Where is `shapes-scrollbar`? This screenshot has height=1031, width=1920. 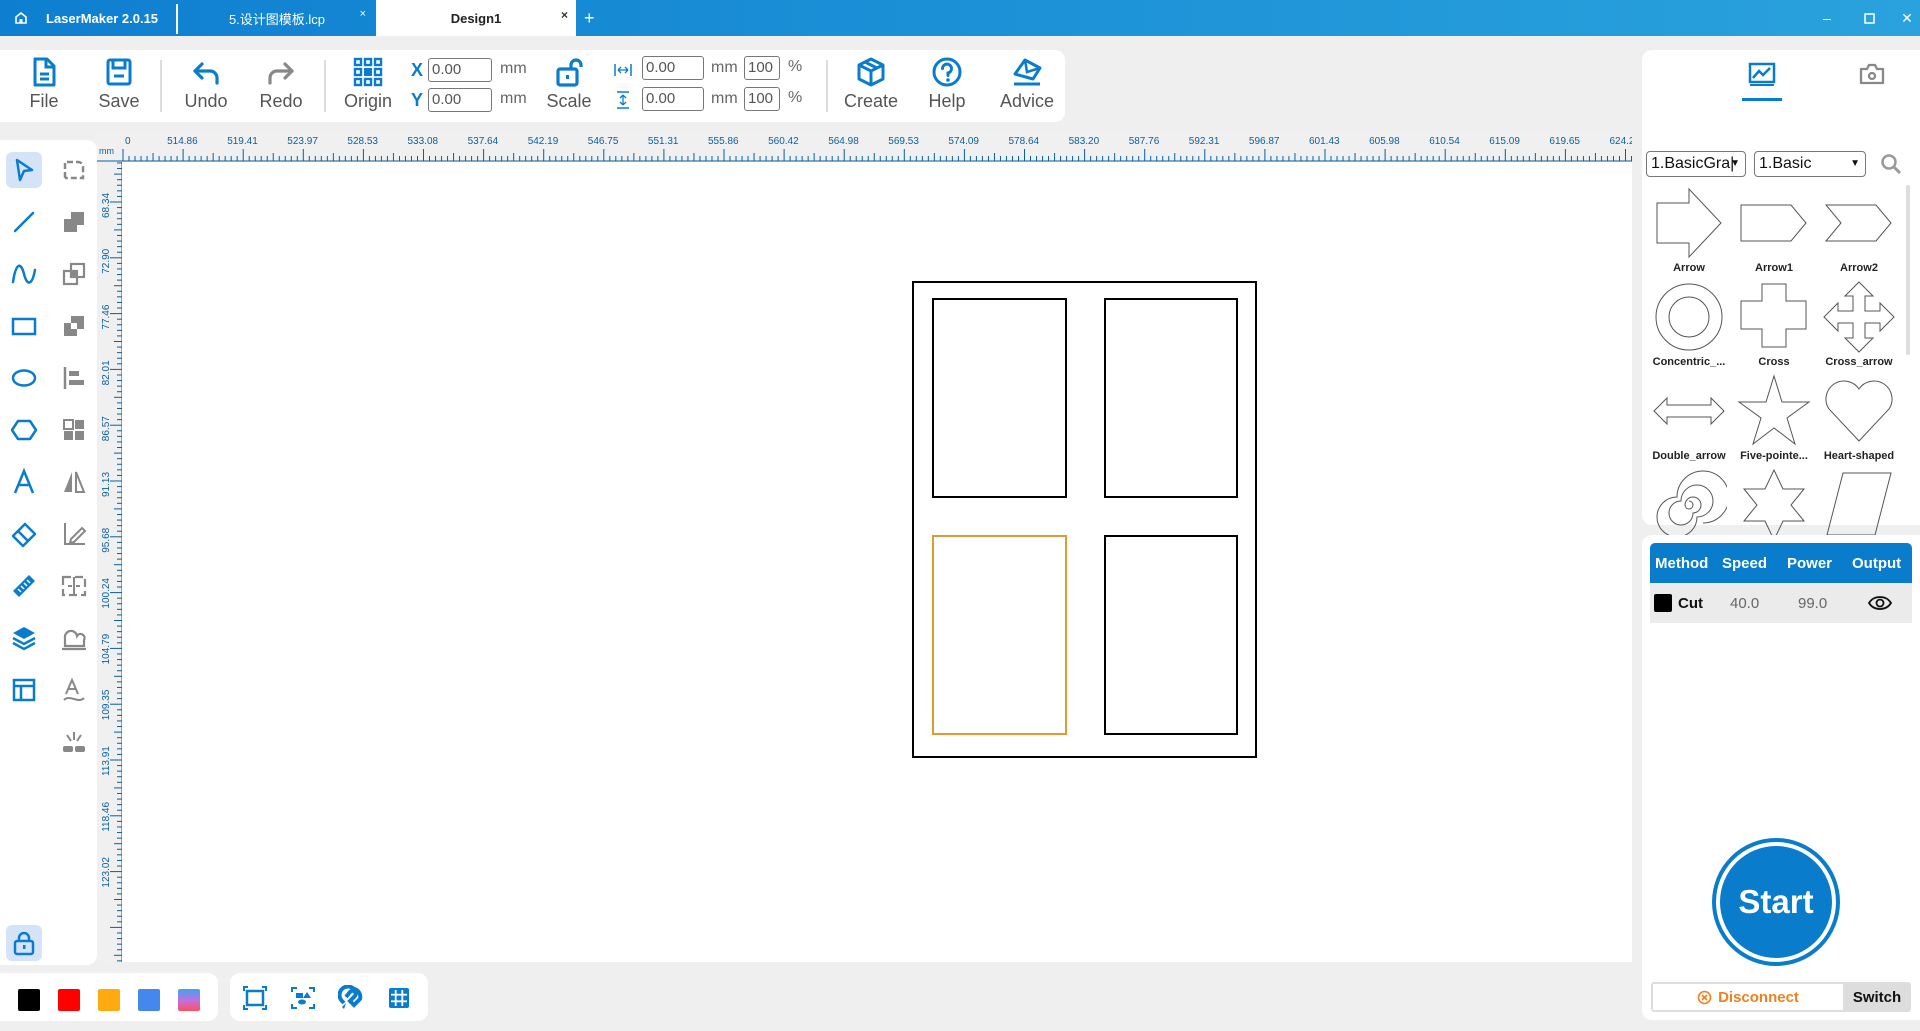 shapes-scrollbar is located at coordinates (1908, 270).